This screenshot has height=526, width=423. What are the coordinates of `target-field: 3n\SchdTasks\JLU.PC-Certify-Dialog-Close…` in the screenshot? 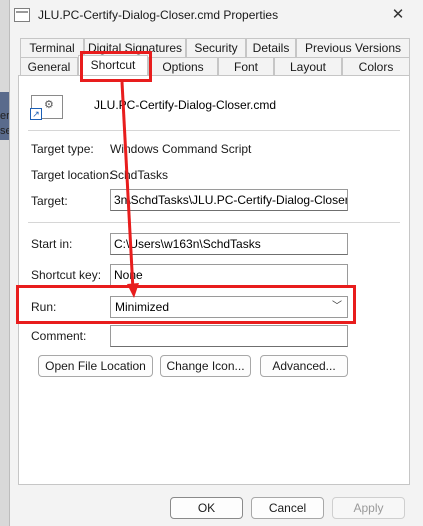 It's located at (229, 200).